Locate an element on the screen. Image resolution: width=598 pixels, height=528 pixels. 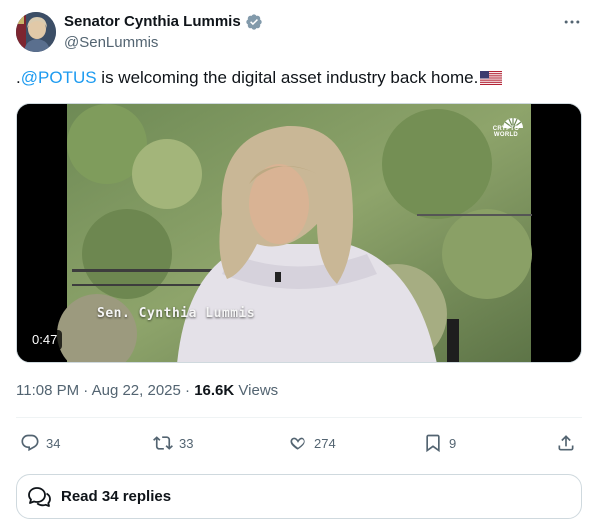
verified-badge-icon is located at coordinates (254, 22).